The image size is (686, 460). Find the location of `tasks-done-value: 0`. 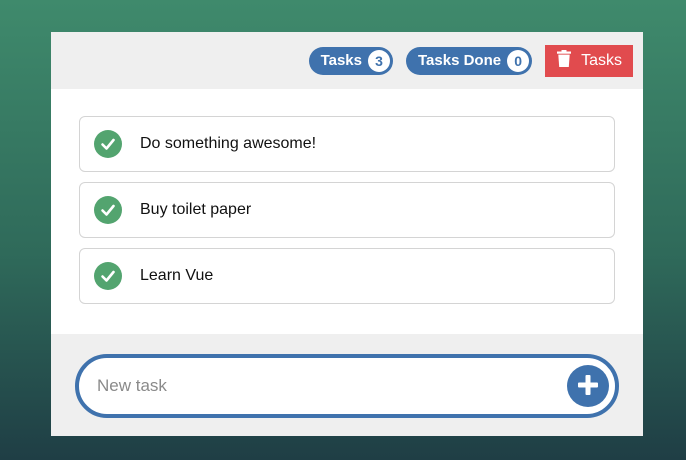

tasks-done-value: 0 is located at coordinates (518, 60).